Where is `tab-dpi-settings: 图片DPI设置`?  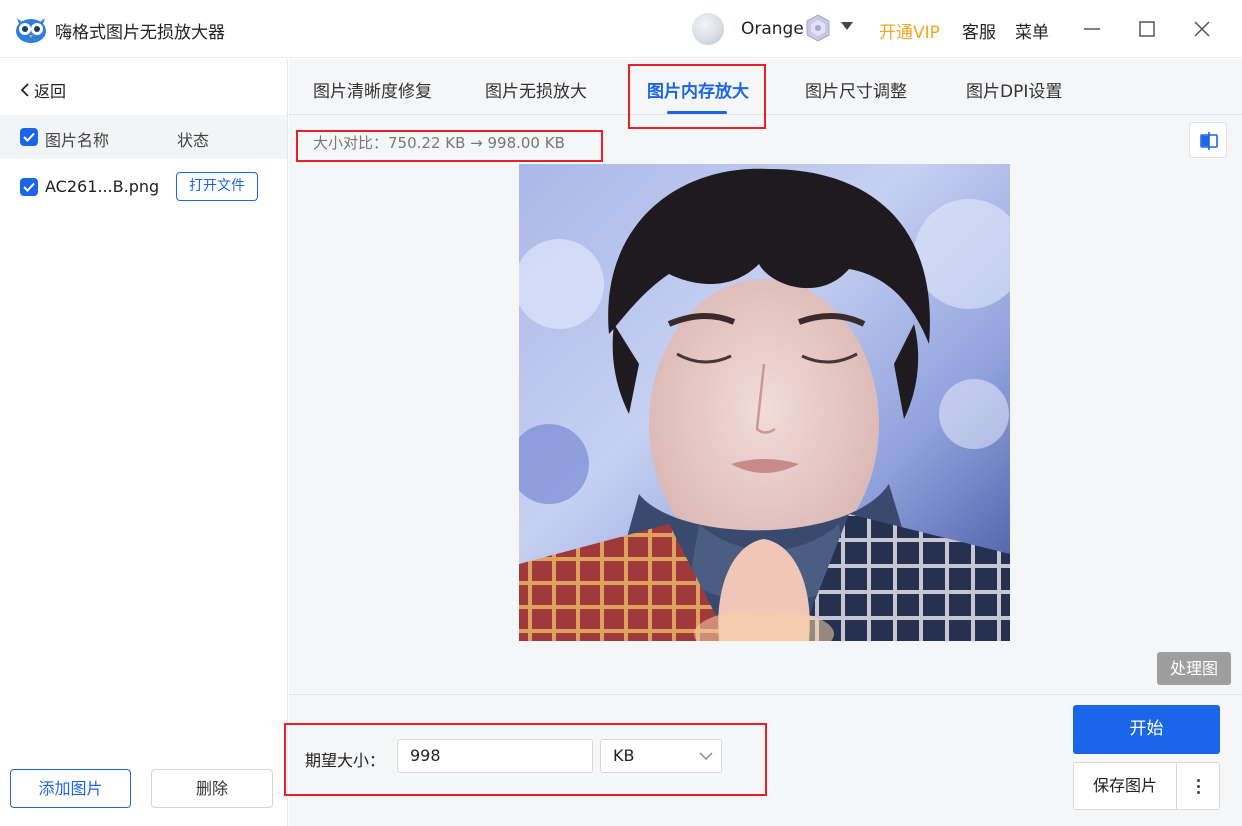
tab-dpi-settings: 图片DPI设置 is located at coordinates (1014, 89).